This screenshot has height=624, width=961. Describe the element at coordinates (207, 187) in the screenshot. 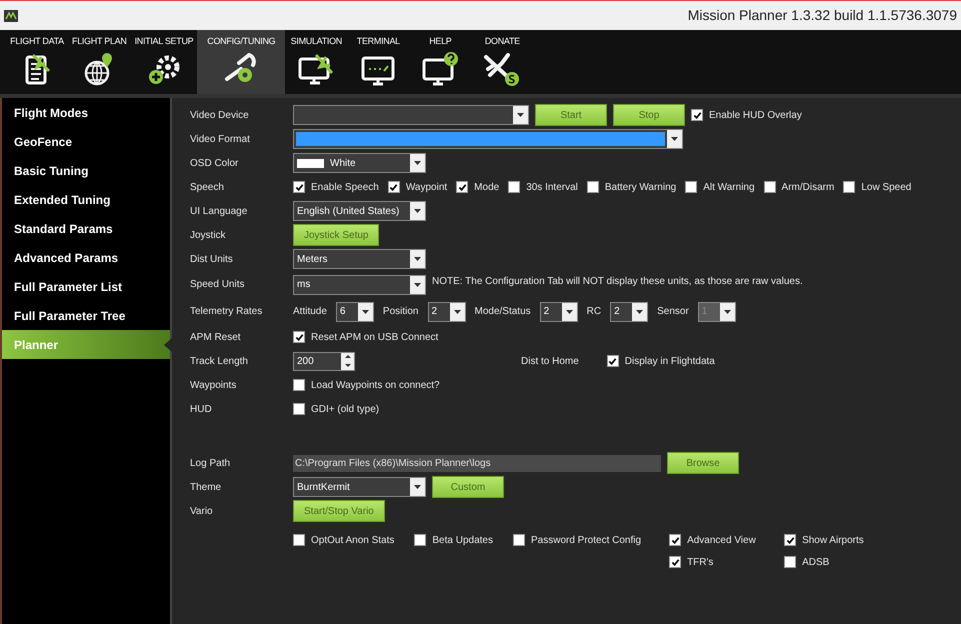

I see `setting-label: Speech` at that location.